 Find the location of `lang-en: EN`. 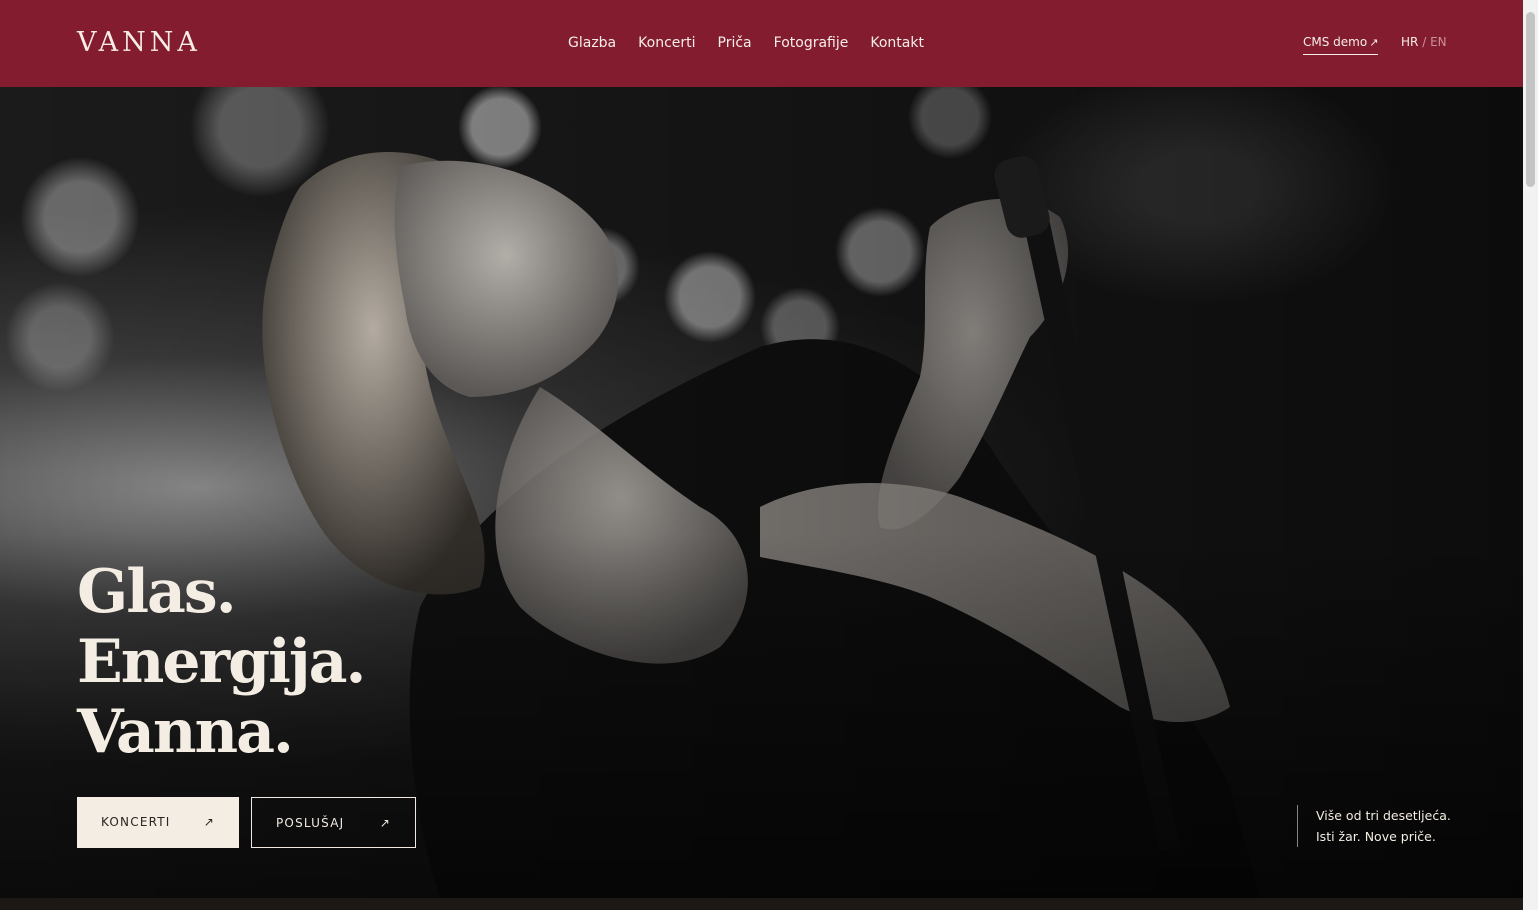

lang-en: EN is located at coordinates (1438, 42).